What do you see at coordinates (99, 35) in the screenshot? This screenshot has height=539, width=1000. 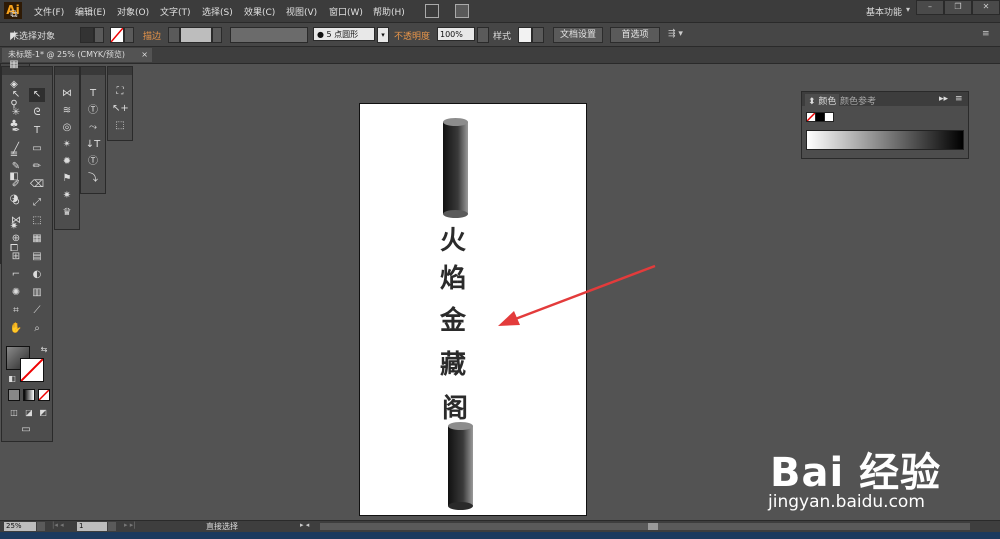 I see `fill-dropdown` at bounding box center [99, 35].